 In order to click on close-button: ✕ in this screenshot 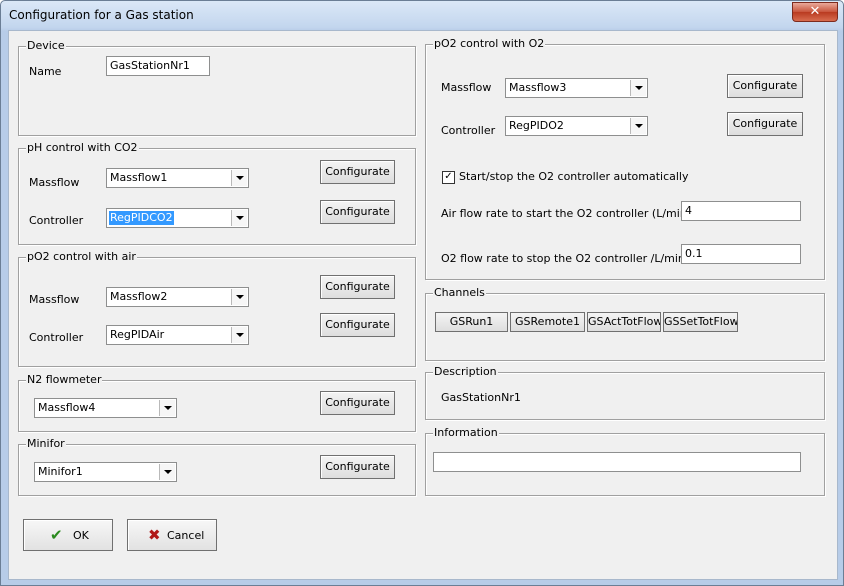, I will do `click(815, 12)`.